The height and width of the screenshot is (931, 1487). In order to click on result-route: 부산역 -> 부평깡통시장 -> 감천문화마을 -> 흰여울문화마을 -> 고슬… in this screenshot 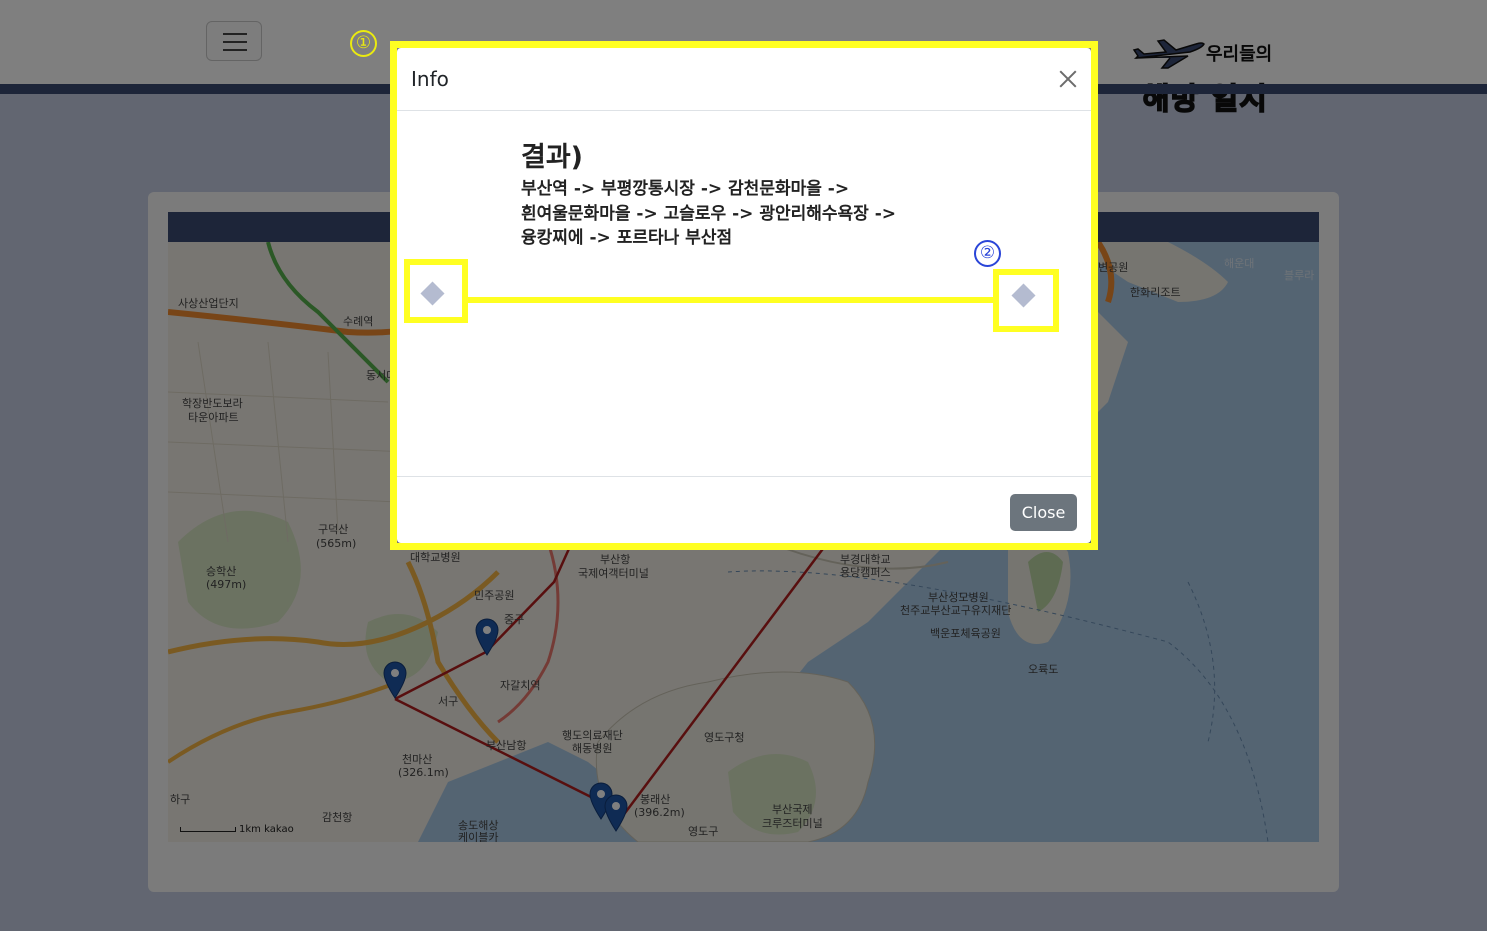, I will do `click(736, 214)`.